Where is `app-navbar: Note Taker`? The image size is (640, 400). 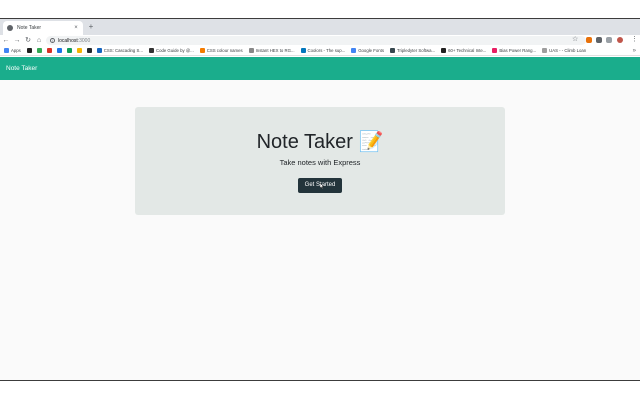 app-navbar: Note Taker is located at coordinates (320, 68).